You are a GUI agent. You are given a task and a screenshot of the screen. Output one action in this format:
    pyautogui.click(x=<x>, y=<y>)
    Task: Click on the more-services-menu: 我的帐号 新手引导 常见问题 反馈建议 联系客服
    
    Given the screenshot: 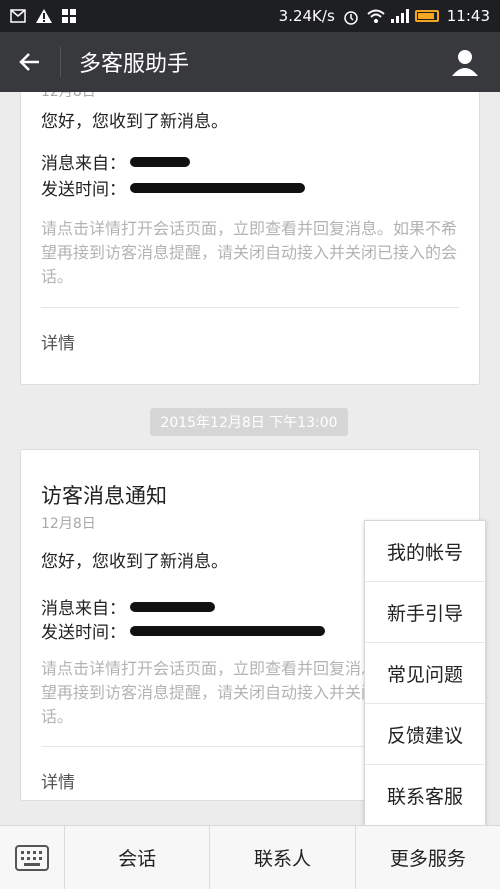 What is the action you would take?
    pyautogui.click(x=425, y=673)
    